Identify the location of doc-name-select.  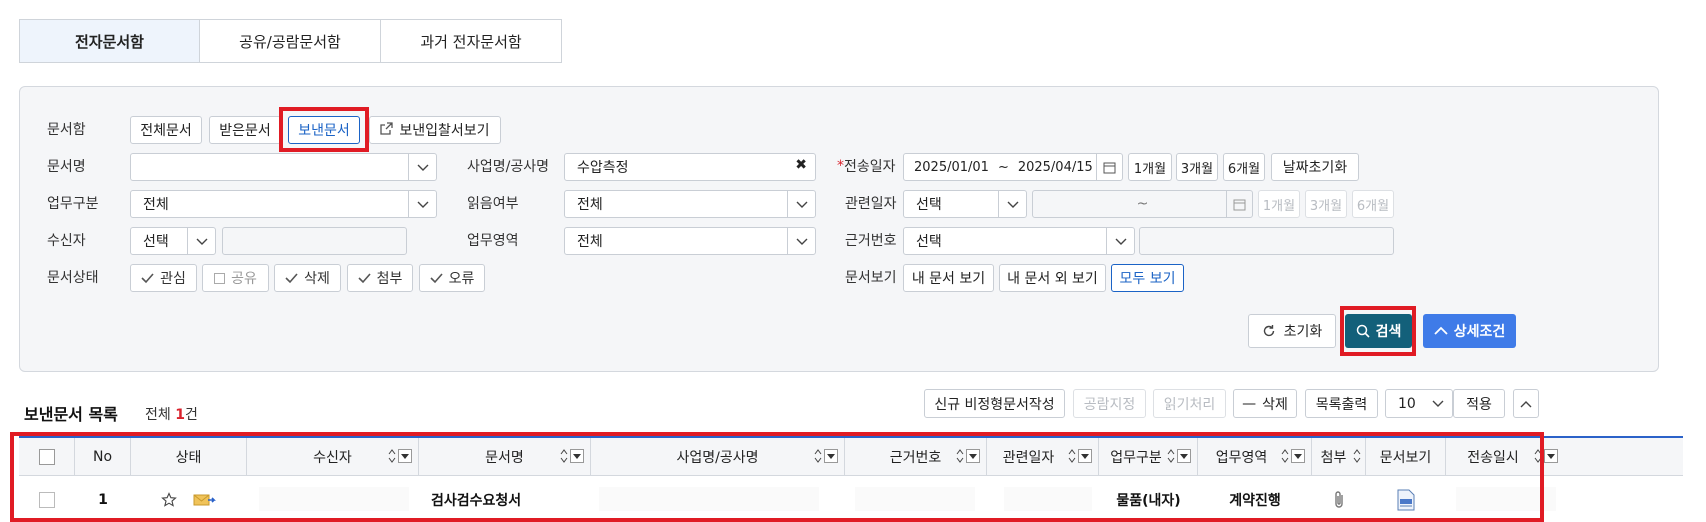
(283, 167).